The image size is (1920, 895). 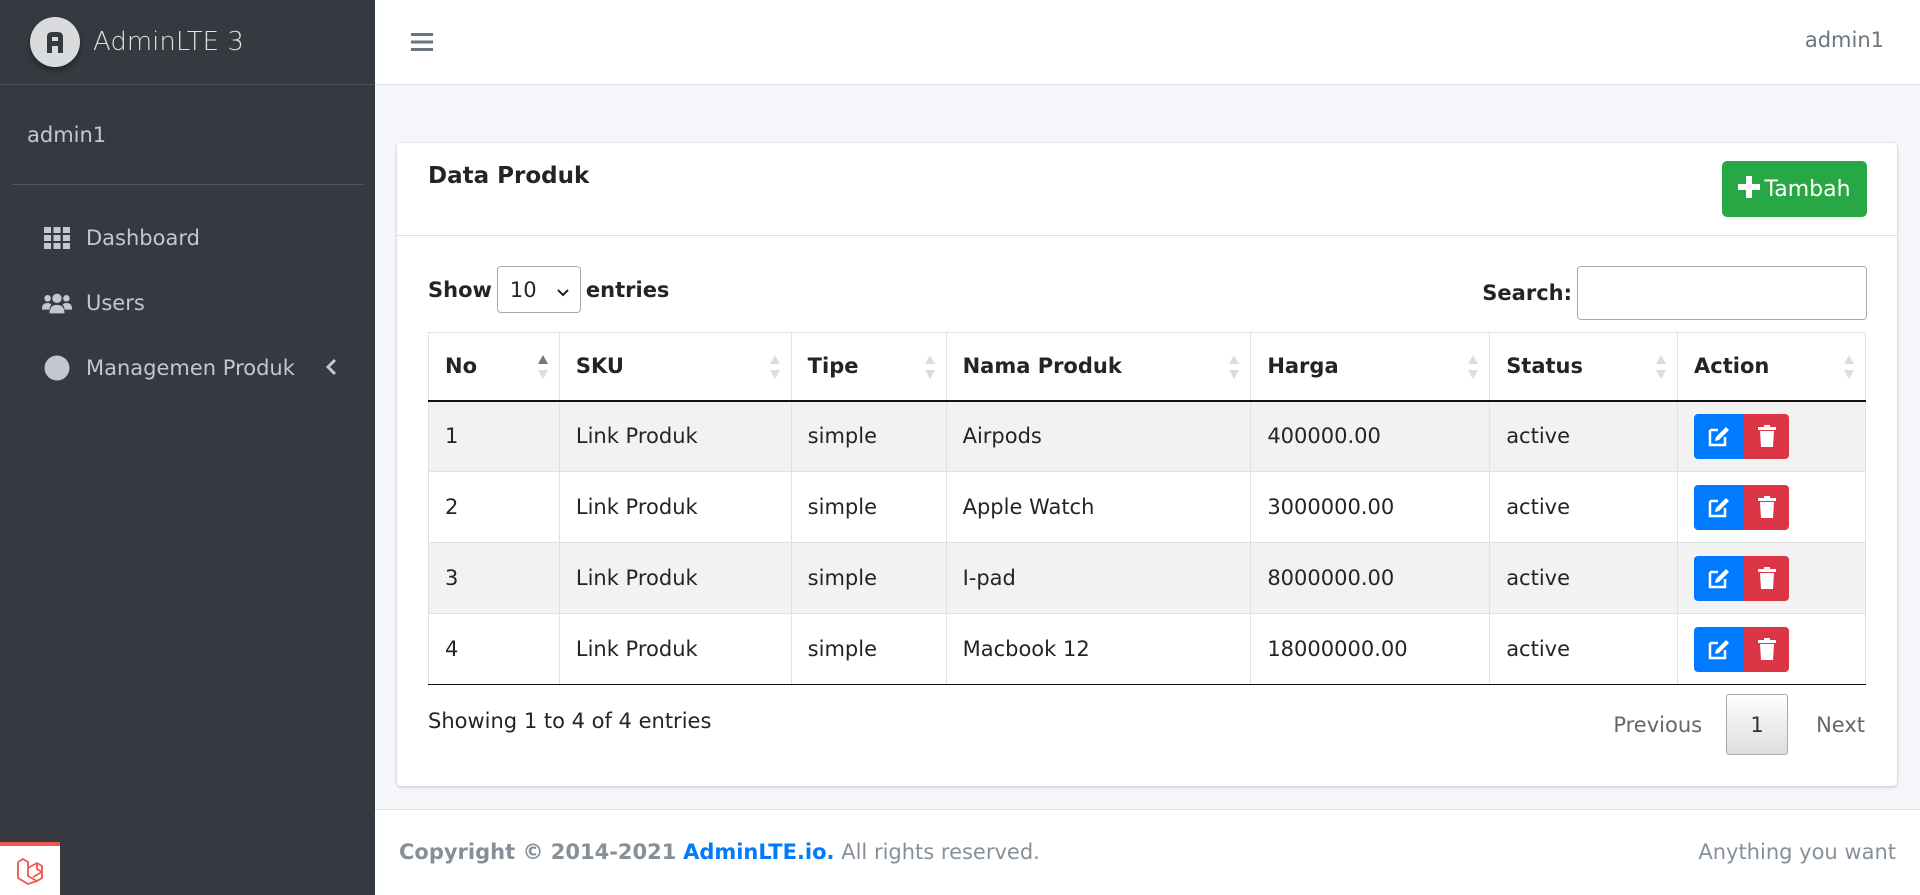 I want to click on brand-link: AdminLTE 3, so click(x=187, y=42).